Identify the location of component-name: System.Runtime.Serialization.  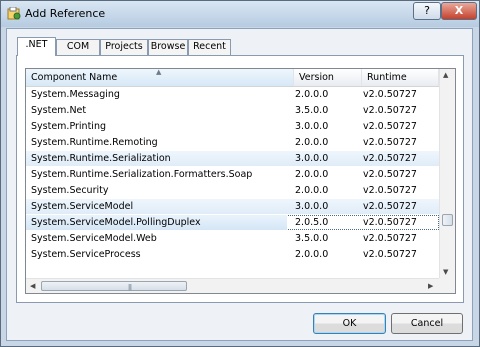
(101, 158).